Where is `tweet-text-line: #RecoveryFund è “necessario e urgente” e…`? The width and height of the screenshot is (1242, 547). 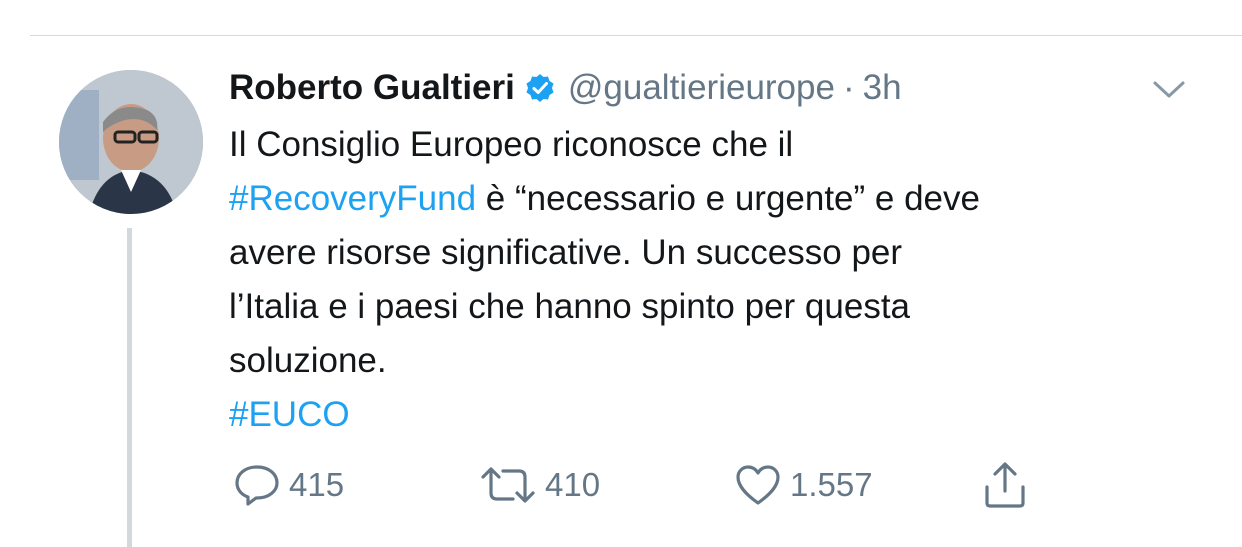
tweet-text-line: #RecoveryFund è “necessario e urgente” e… is located at coordinates (709, 199).